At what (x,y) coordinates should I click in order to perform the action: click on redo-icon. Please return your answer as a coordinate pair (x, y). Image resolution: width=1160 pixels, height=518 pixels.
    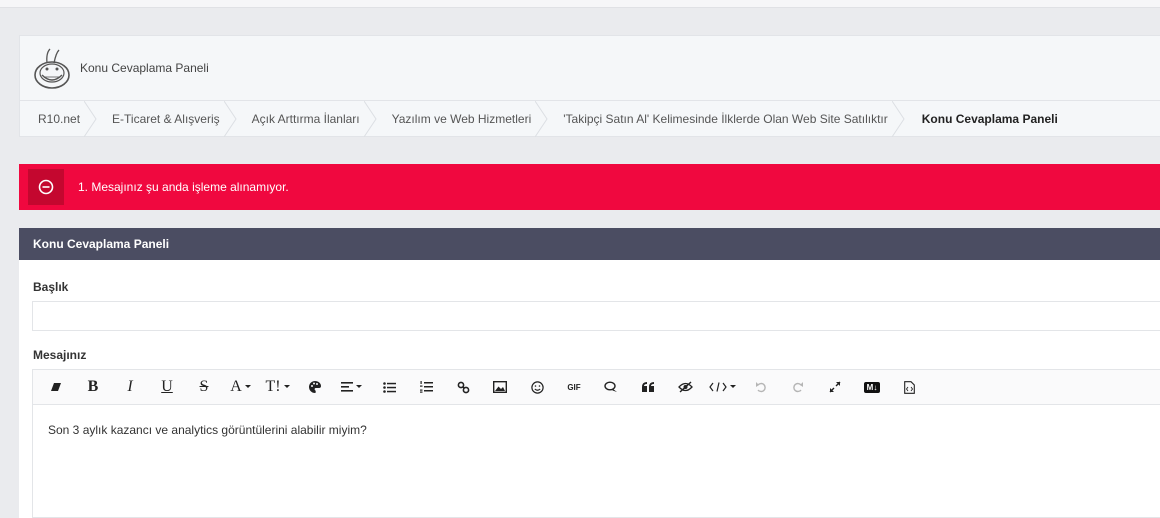
    Looking at the image, I should click on (798, 387).